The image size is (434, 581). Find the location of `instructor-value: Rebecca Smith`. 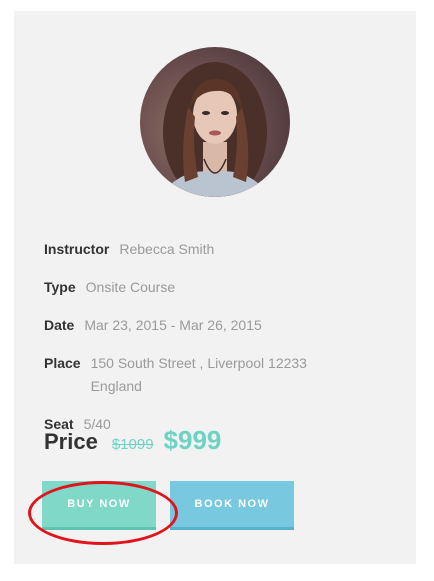

instructor-value: Rebecca Smith is located at coordinates (167, 249).